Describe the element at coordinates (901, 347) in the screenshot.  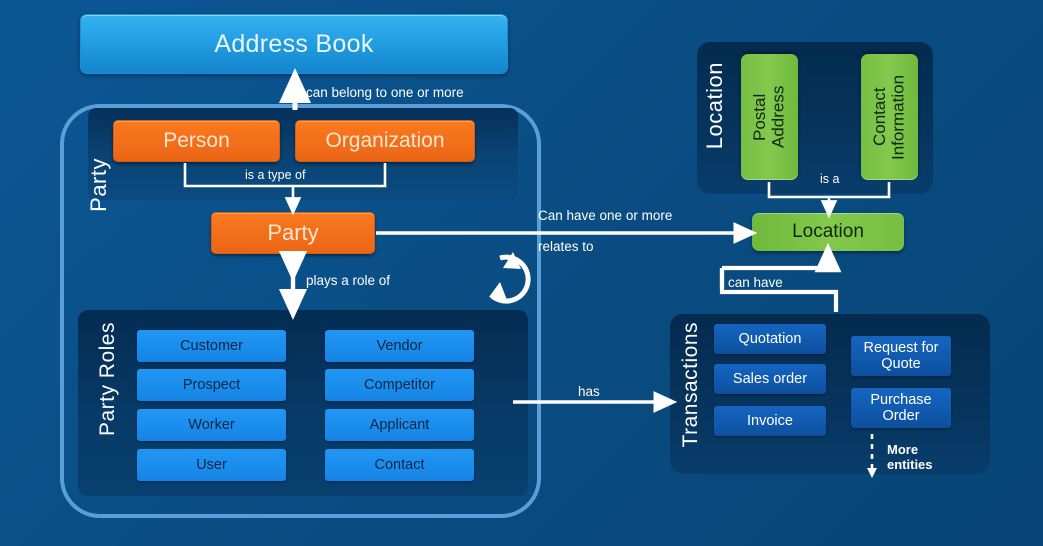
I see `transaction-request-for-quote-line1: Request for` at that location.